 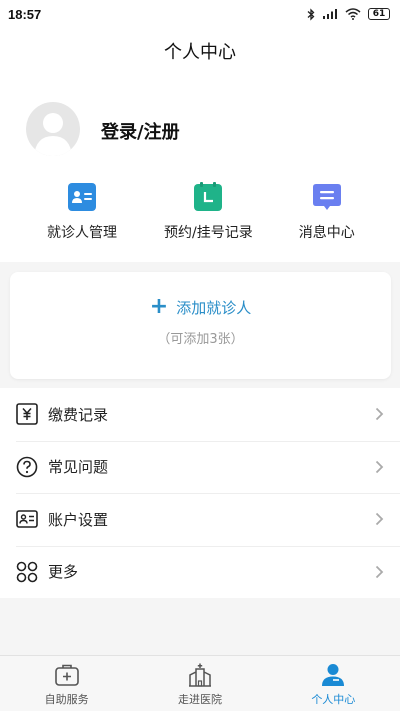 What do you see at coordinates (78, 519) in the screenshot?
I see `menu-item-label: 账户设置` at bounding box center [78, 519].